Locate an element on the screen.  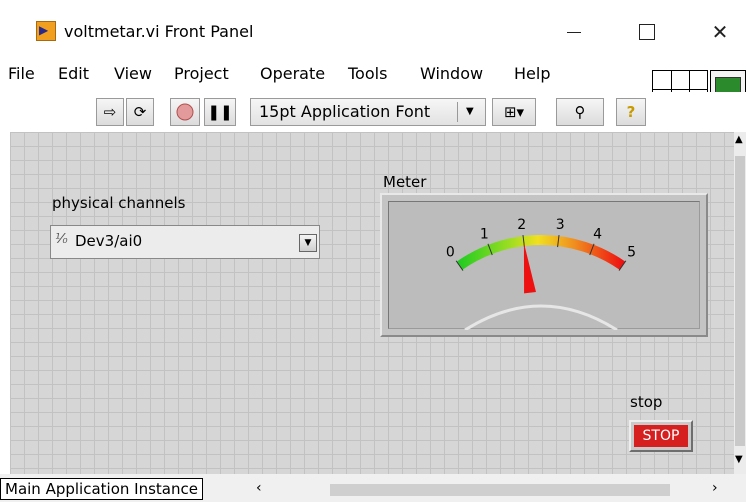
io-name-icon: ⅟₀ is located at coordinates (61, 239).